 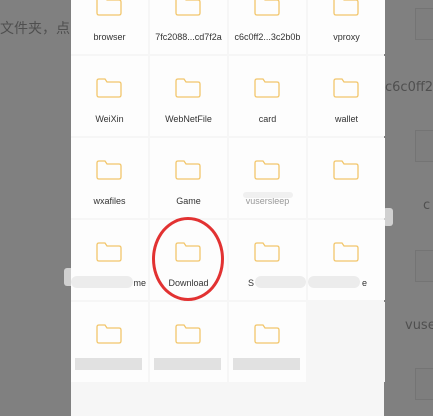 I want to click on folder-item: card, so click(x=267, y=96).